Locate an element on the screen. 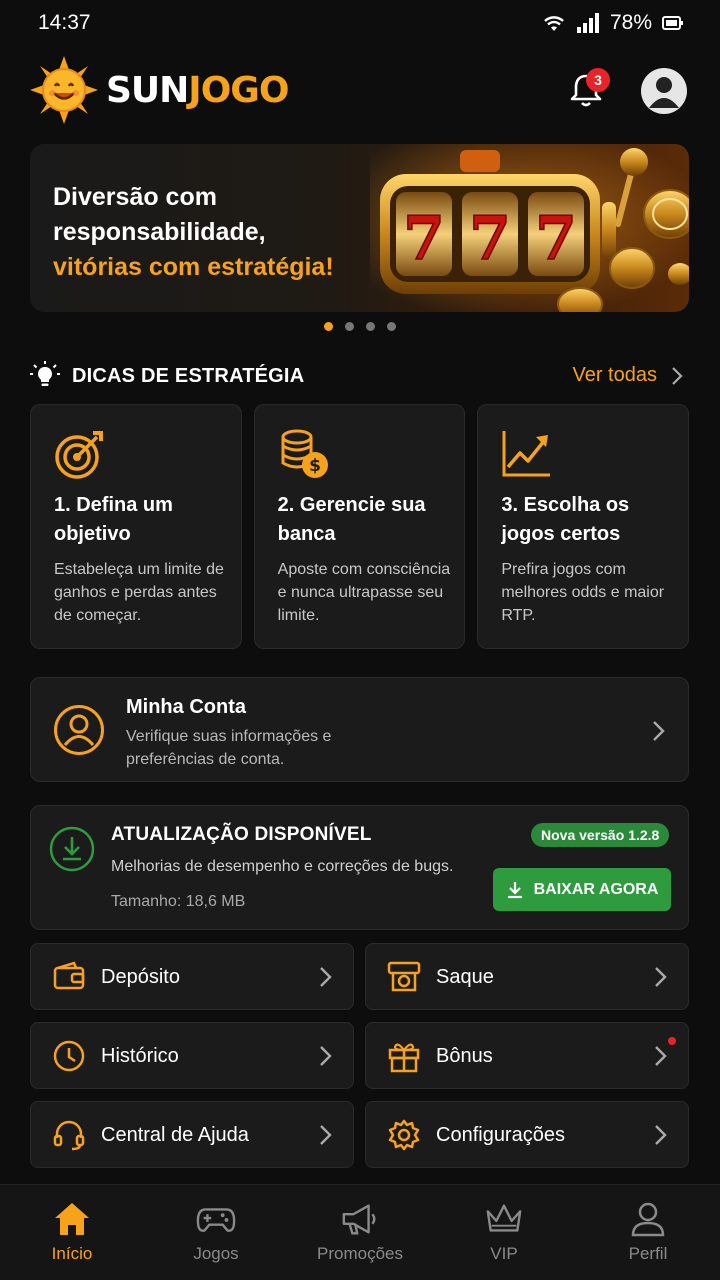 The width and height of the screenshot is (720, 1280). nav-label: Jogos is located at coordinates (216, 1253).